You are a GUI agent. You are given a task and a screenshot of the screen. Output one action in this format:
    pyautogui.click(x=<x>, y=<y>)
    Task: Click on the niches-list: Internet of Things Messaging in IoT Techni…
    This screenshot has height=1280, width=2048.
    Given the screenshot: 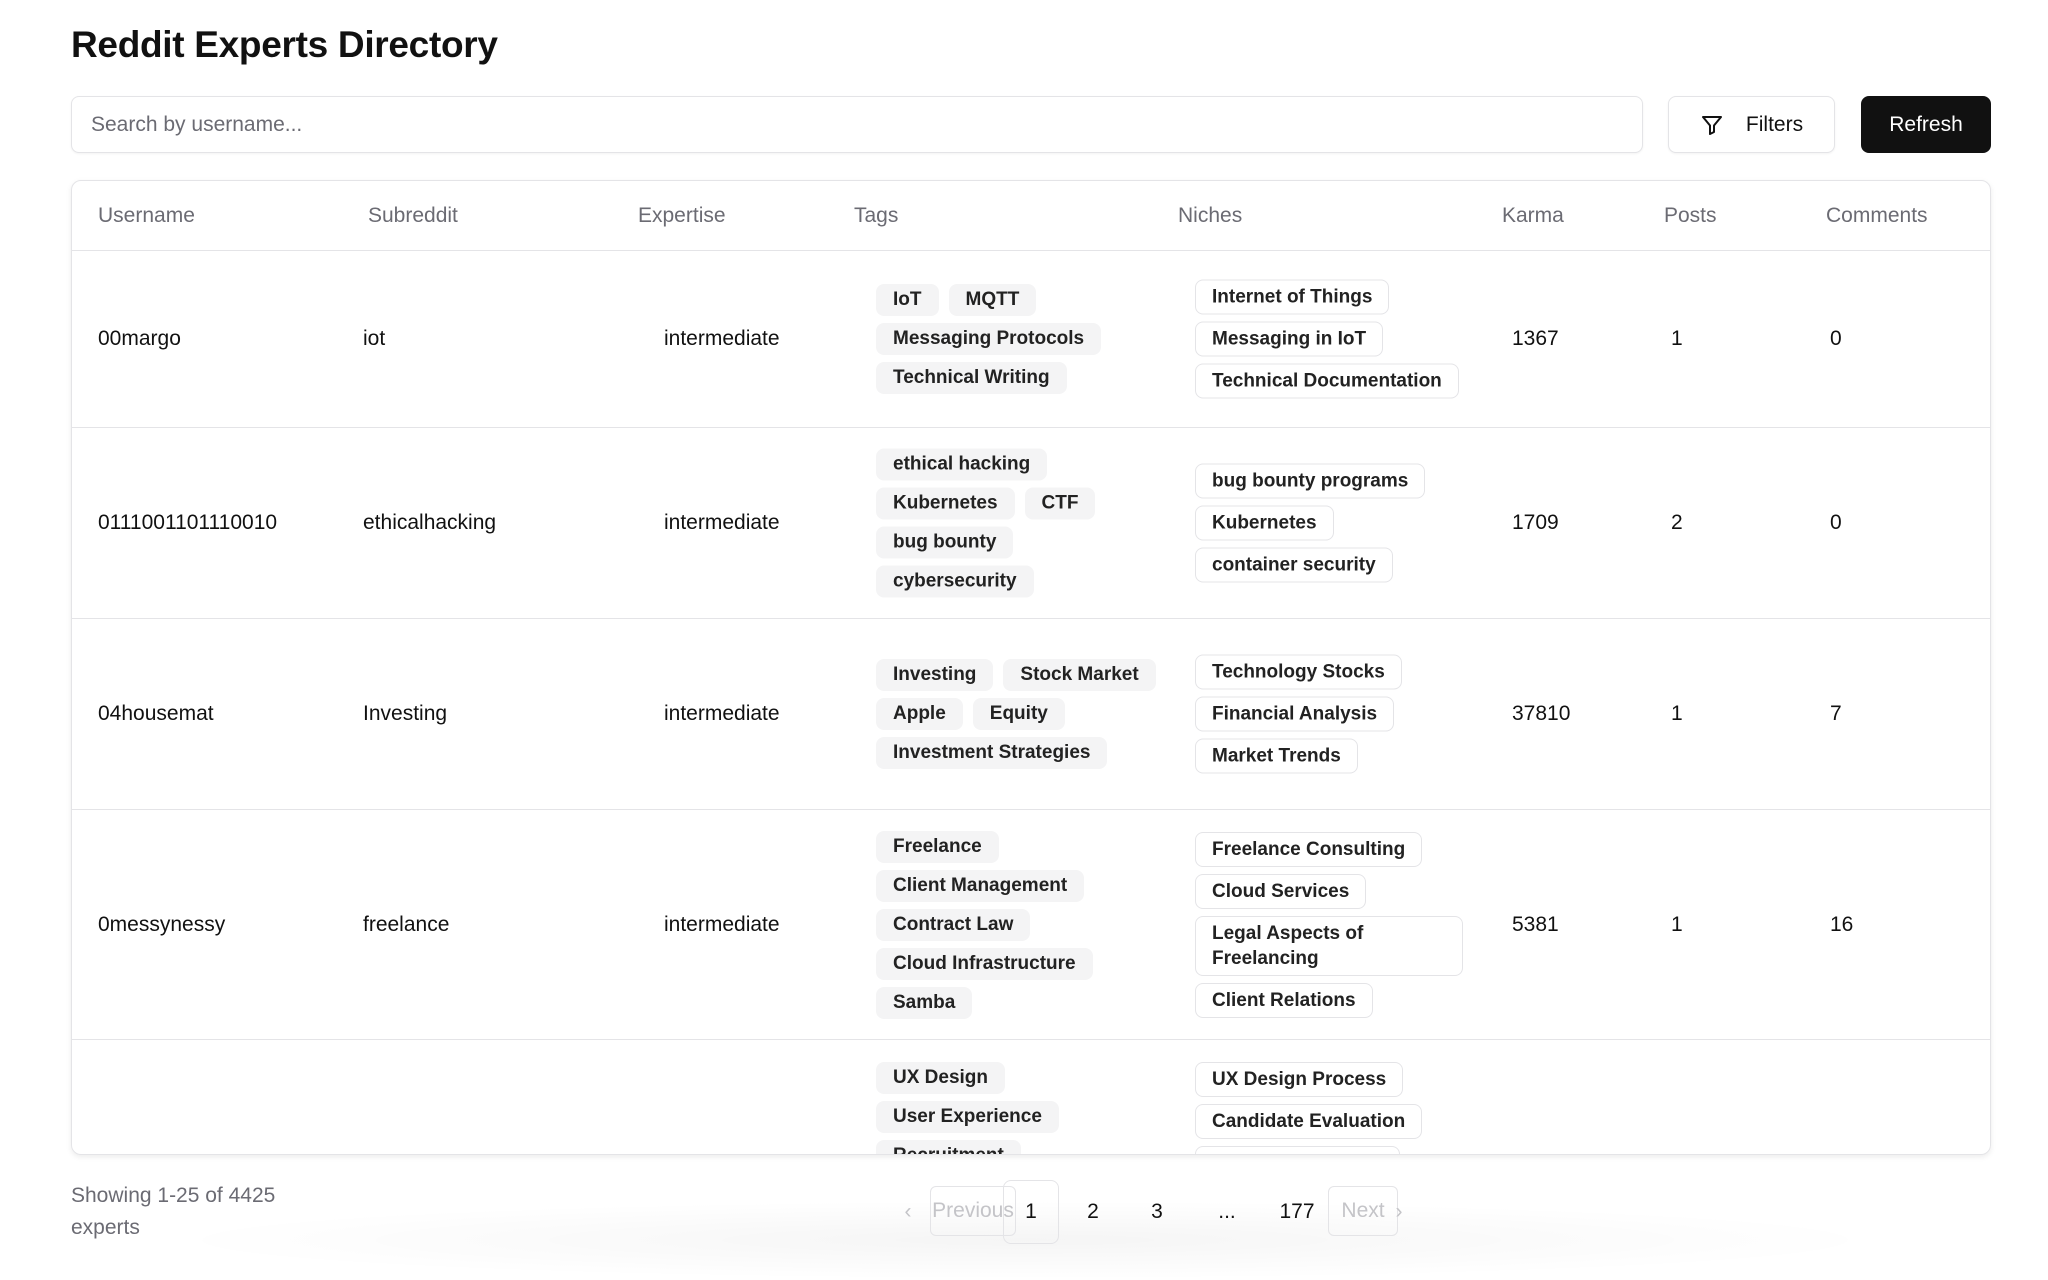 What is the action you would take?
    pyautogui.click(x=1329, y=339)
    